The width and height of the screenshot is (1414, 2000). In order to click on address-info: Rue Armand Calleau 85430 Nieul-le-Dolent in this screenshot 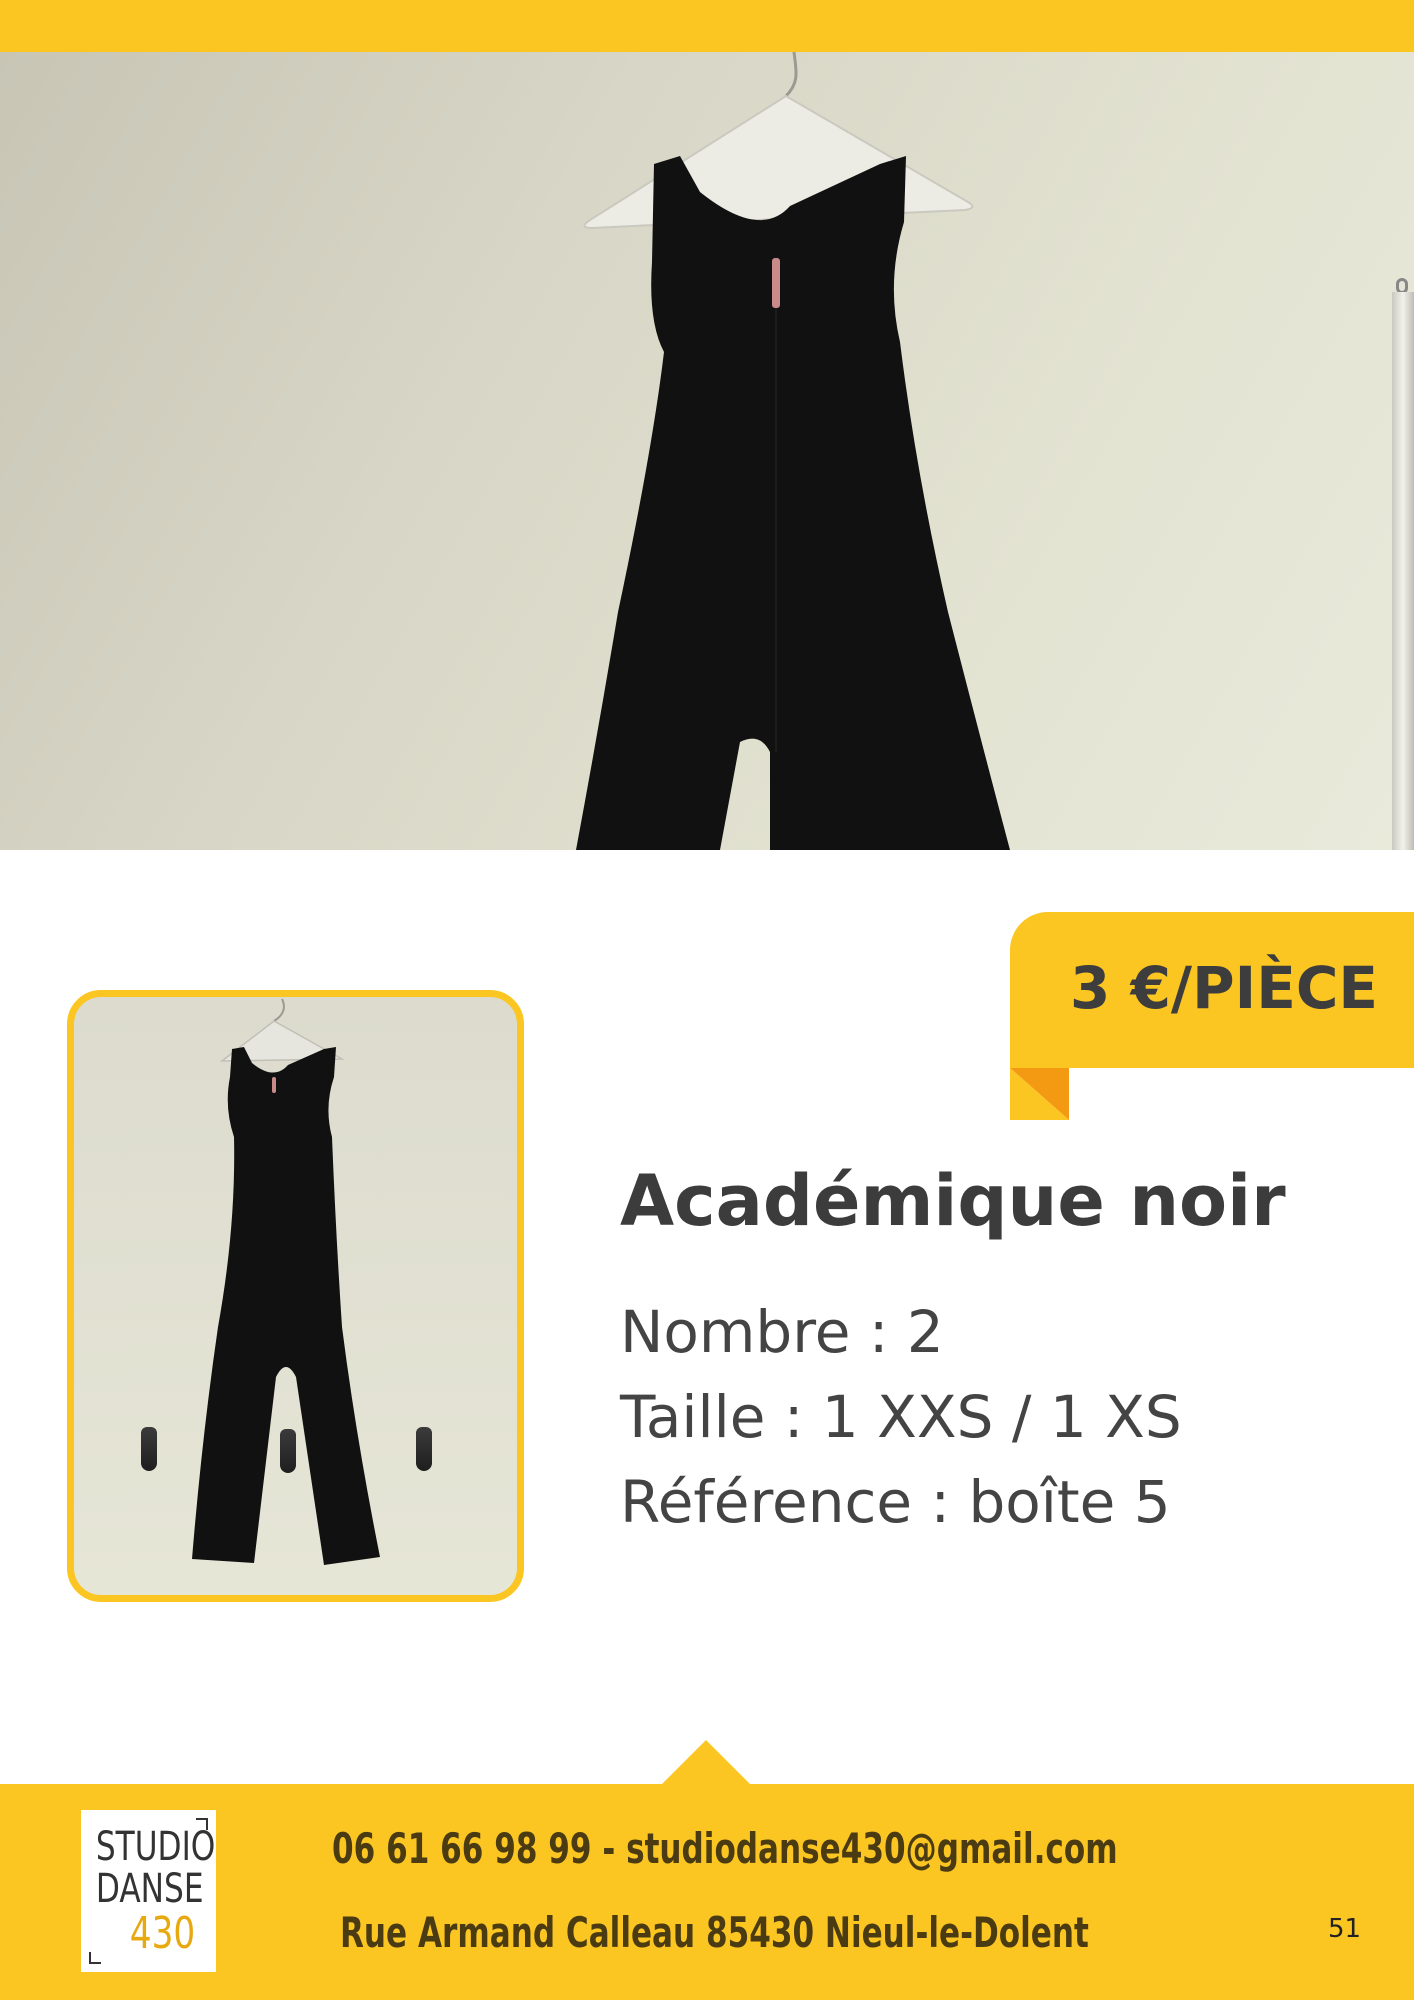, I will do `click(714, 1932)`.